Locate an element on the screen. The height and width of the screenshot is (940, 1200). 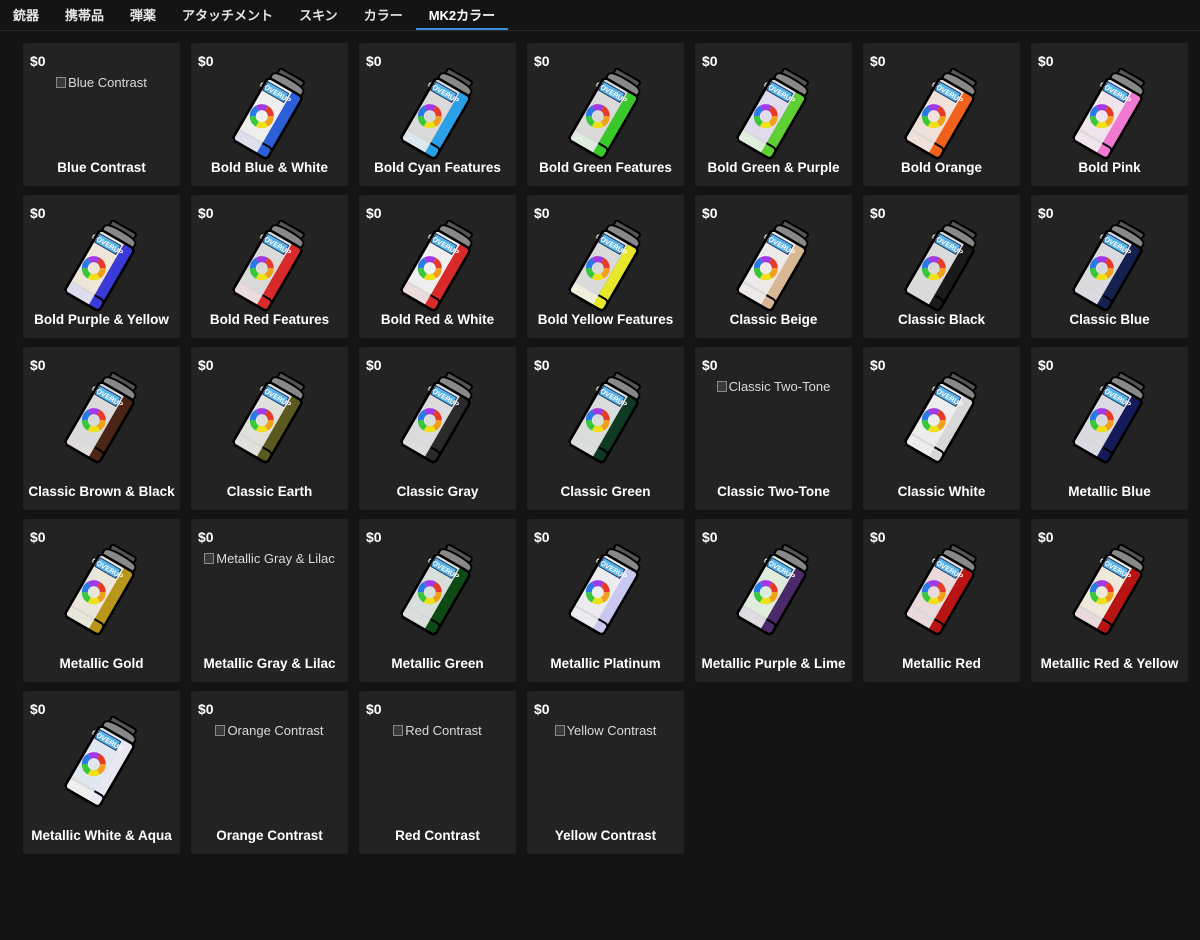
color-item: $0 COVERUP Metallic Red & Yellow is located at coordinates (1109, 600).